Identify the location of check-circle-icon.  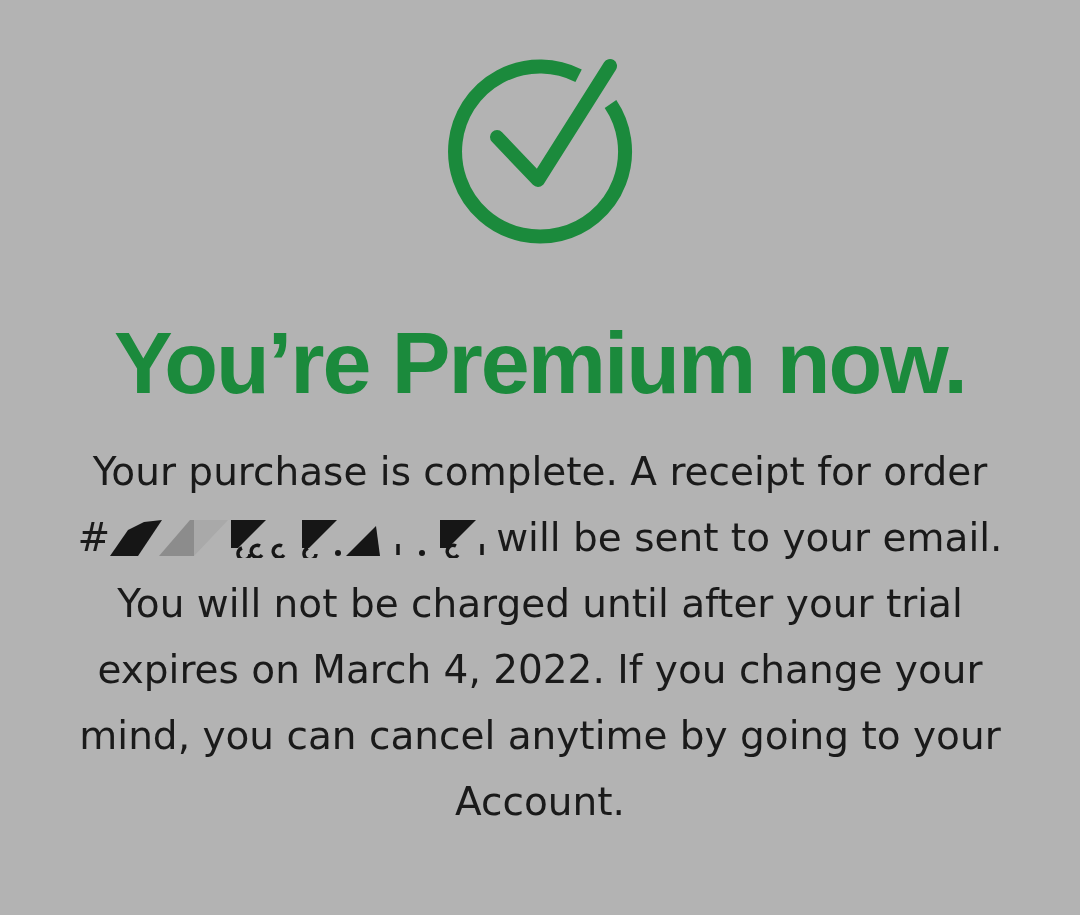
(540, 152).